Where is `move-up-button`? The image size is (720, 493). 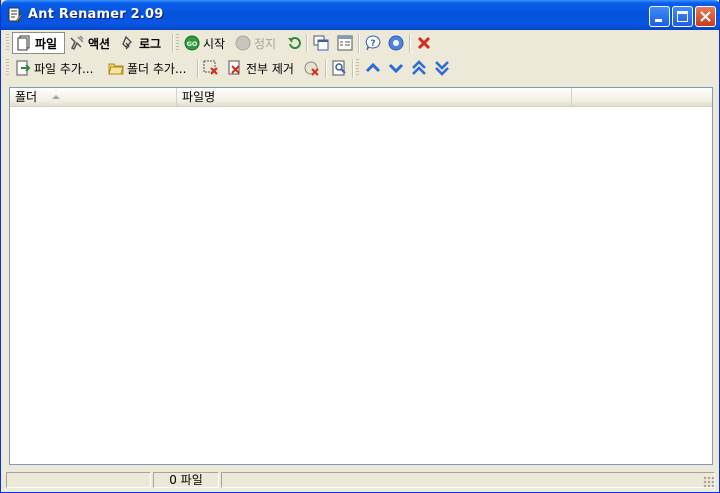
move-up-button is located at coordinates (373, 68).